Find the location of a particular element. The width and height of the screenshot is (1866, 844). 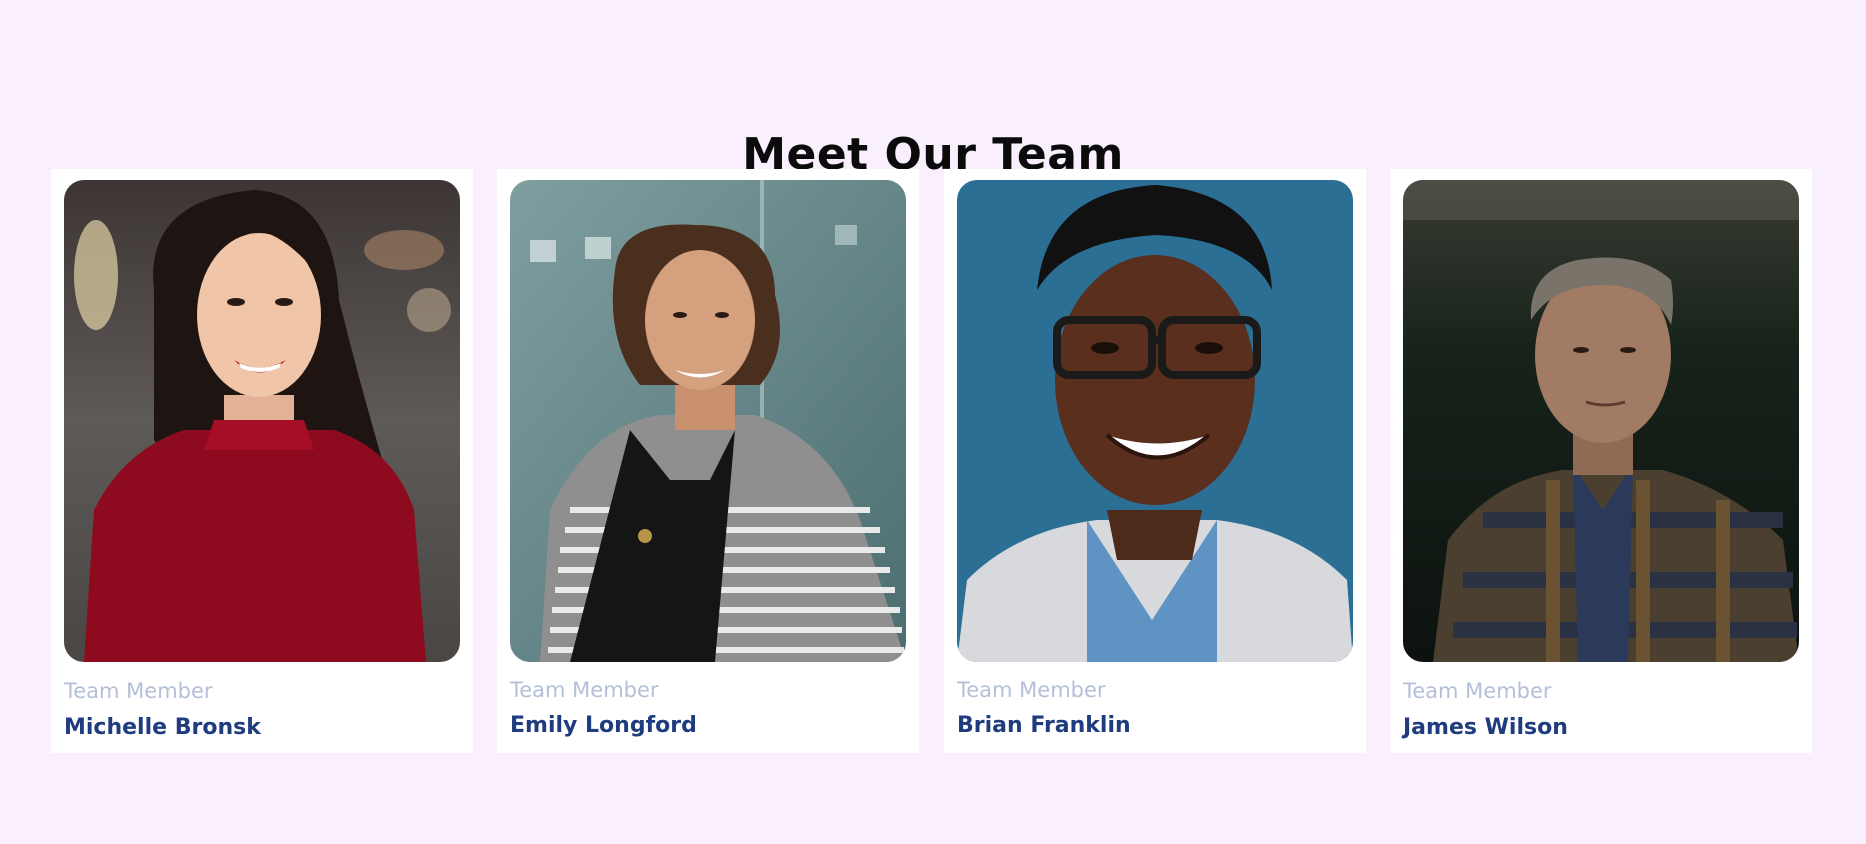

member-name: Brian Franklin is located at coordinates (1044, 726).